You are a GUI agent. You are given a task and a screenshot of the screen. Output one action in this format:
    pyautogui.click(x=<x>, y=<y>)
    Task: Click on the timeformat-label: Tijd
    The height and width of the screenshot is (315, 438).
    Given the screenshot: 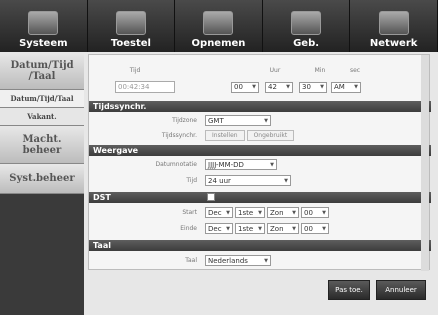 What is the action you would take?
    pyautogui.click(x=191, y=180)
    